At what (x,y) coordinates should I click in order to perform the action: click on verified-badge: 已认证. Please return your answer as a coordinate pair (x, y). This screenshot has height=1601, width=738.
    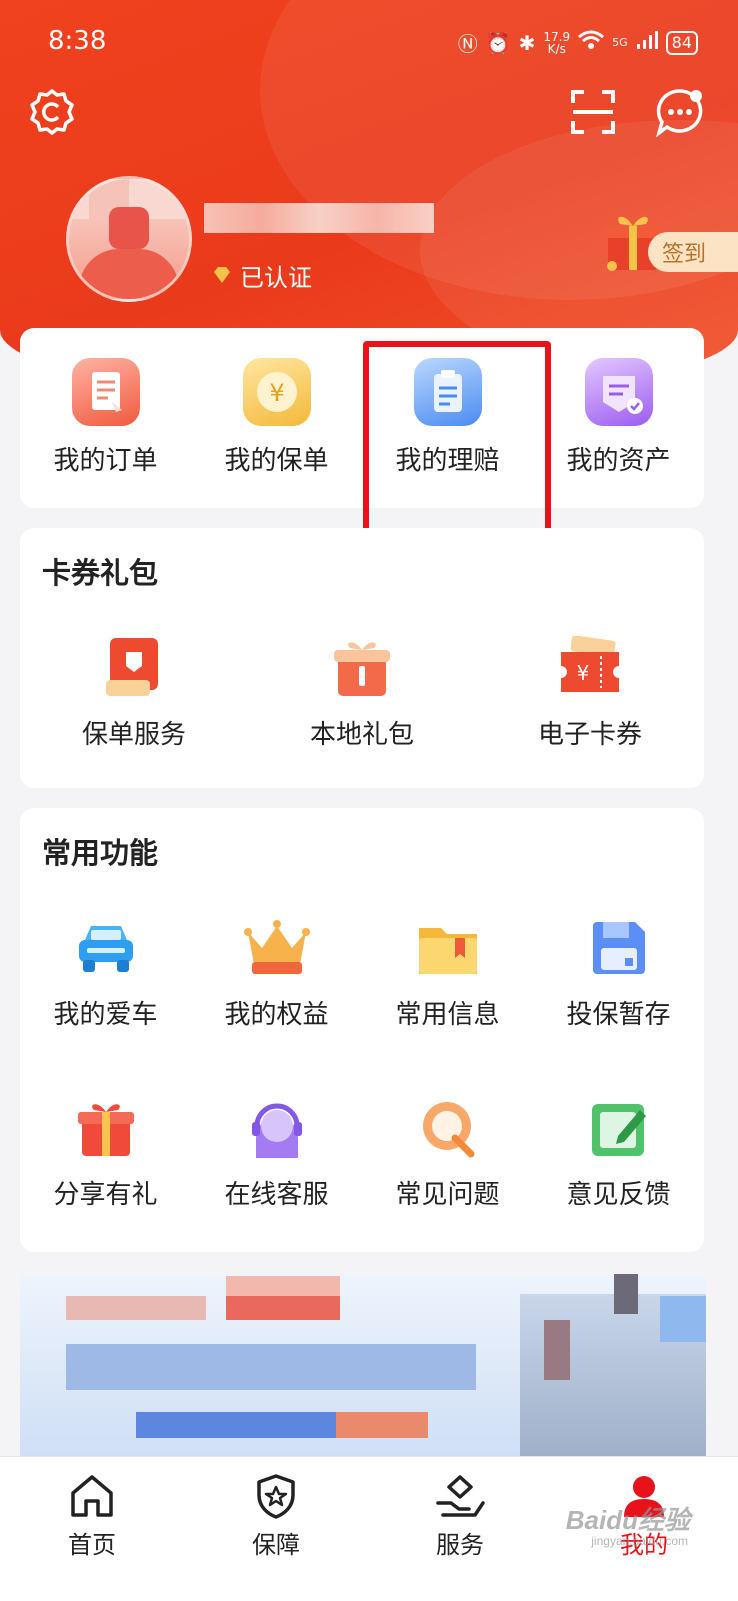
    Looking at the image, I should click on (262, 275).